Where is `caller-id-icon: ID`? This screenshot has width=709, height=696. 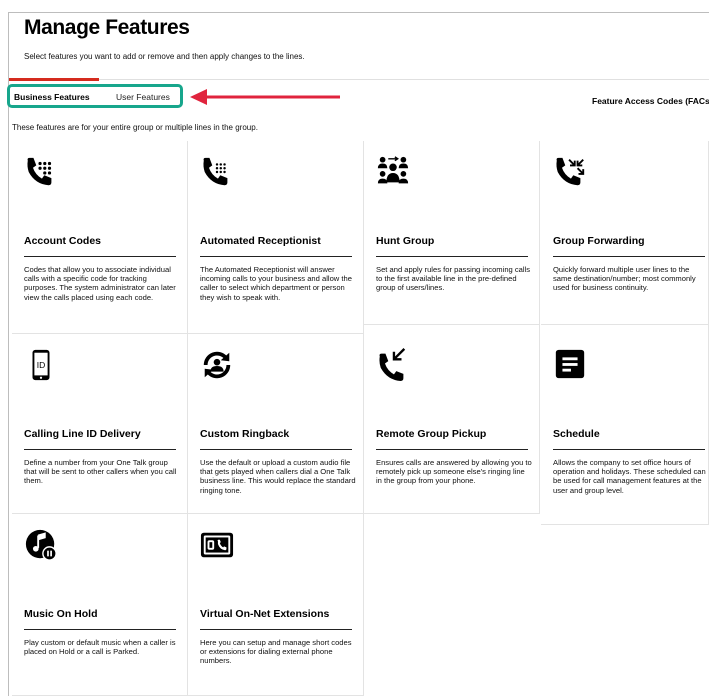
caller-id-icon: ID is located at coordinates (41, 365).